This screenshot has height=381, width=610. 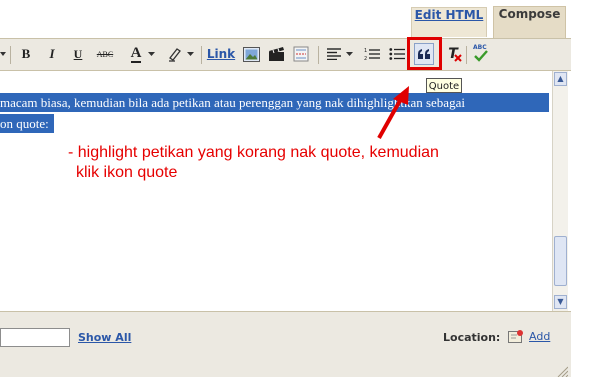 I want to click on remove-formatting-icon: T, so click(x=453, y=54).